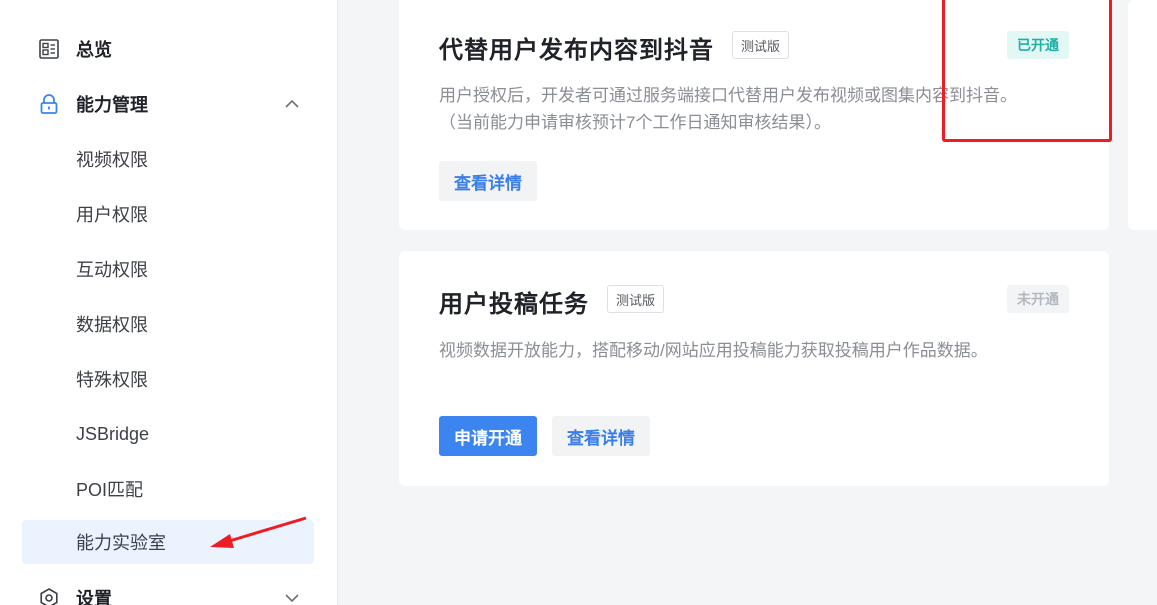 The width and height of the screenshot is (1157, 605). Describe the element at coordinates (514, 304) in the screenshot. I see `card-title: 用户投稿任务` at that location.